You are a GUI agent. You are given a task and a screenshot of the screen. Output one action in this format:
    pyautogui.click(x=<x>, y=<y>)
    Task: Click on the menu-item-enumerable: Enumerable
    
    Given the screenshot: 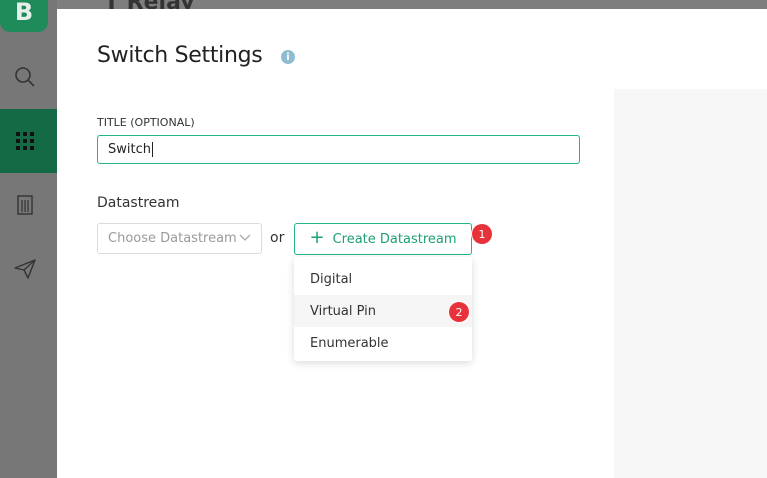 What is the action you would take?
    pyautogui.click(x=383, y=343)
    